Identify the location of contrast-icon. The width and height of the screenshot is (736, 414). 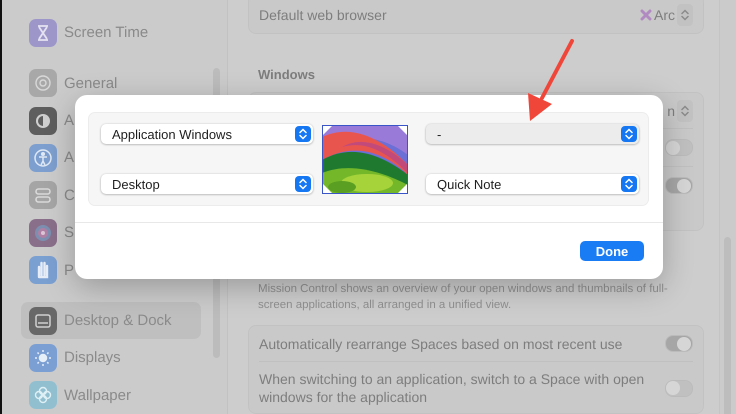
(43, 120).